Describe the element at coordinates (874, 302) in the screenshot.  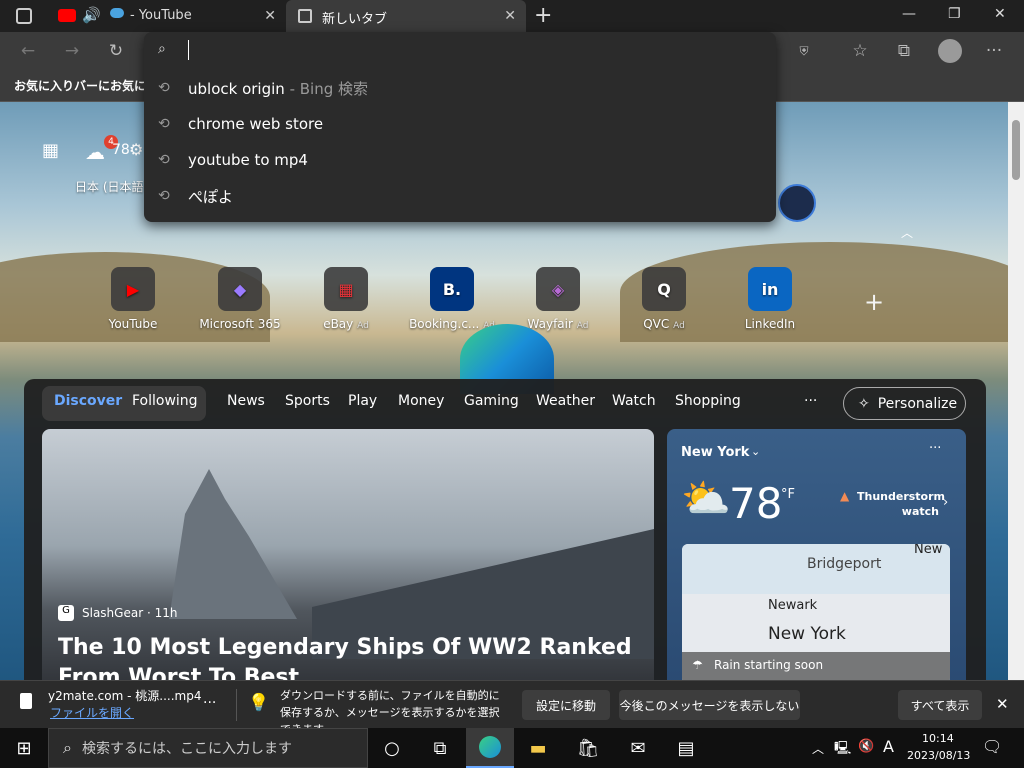
I see `add-quick-link-button: +` at that location.